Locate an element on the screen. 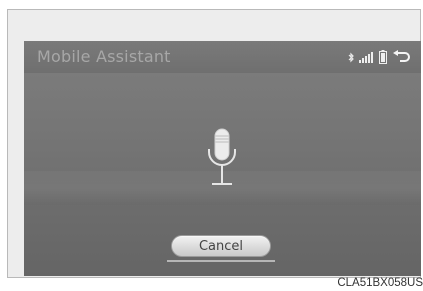 This screenshot has width=423, height=291. title-bar: Mobile Assistant is located at coordinates (222, 57).